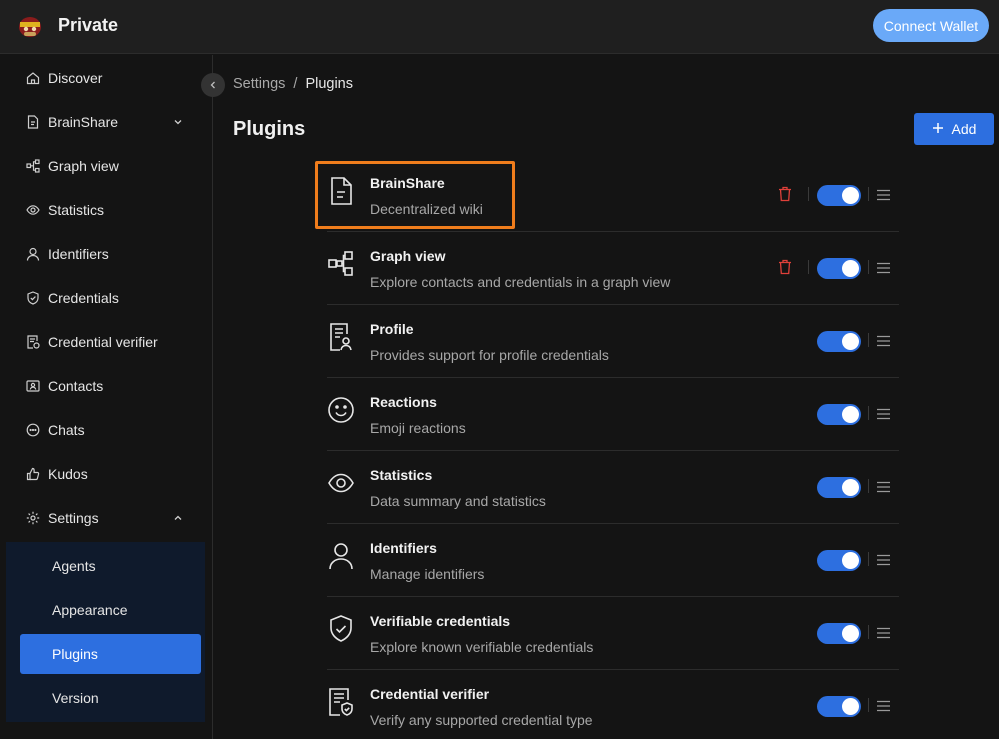 The image size is (999, 739). What do you see at coordinates (213, 85) in the screenshot?
I see `collapse-sidebar-button` at bounding box center [213, 85].